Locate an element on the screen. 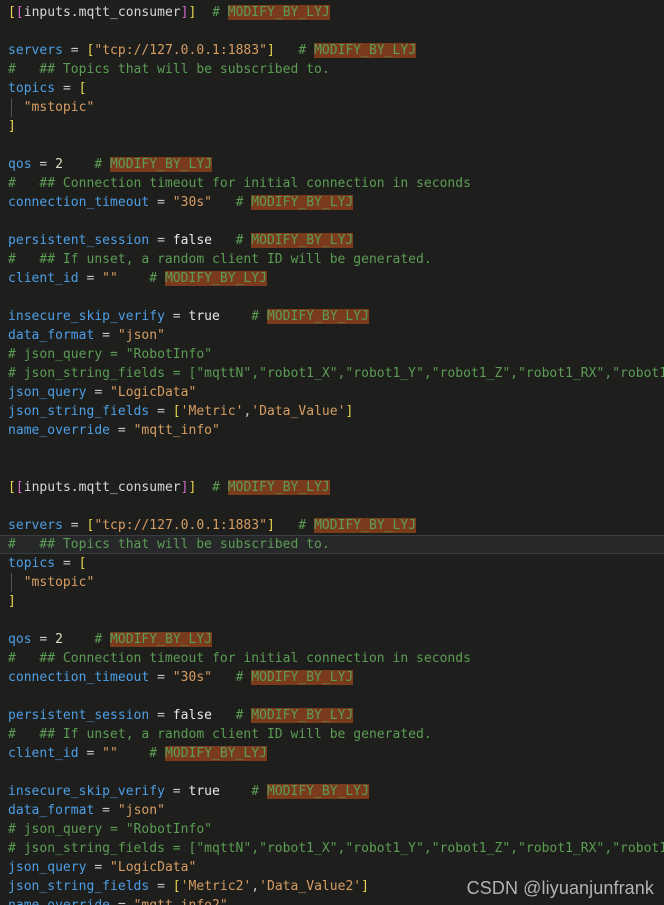  code-token: true is located at coordinates (204, 316).